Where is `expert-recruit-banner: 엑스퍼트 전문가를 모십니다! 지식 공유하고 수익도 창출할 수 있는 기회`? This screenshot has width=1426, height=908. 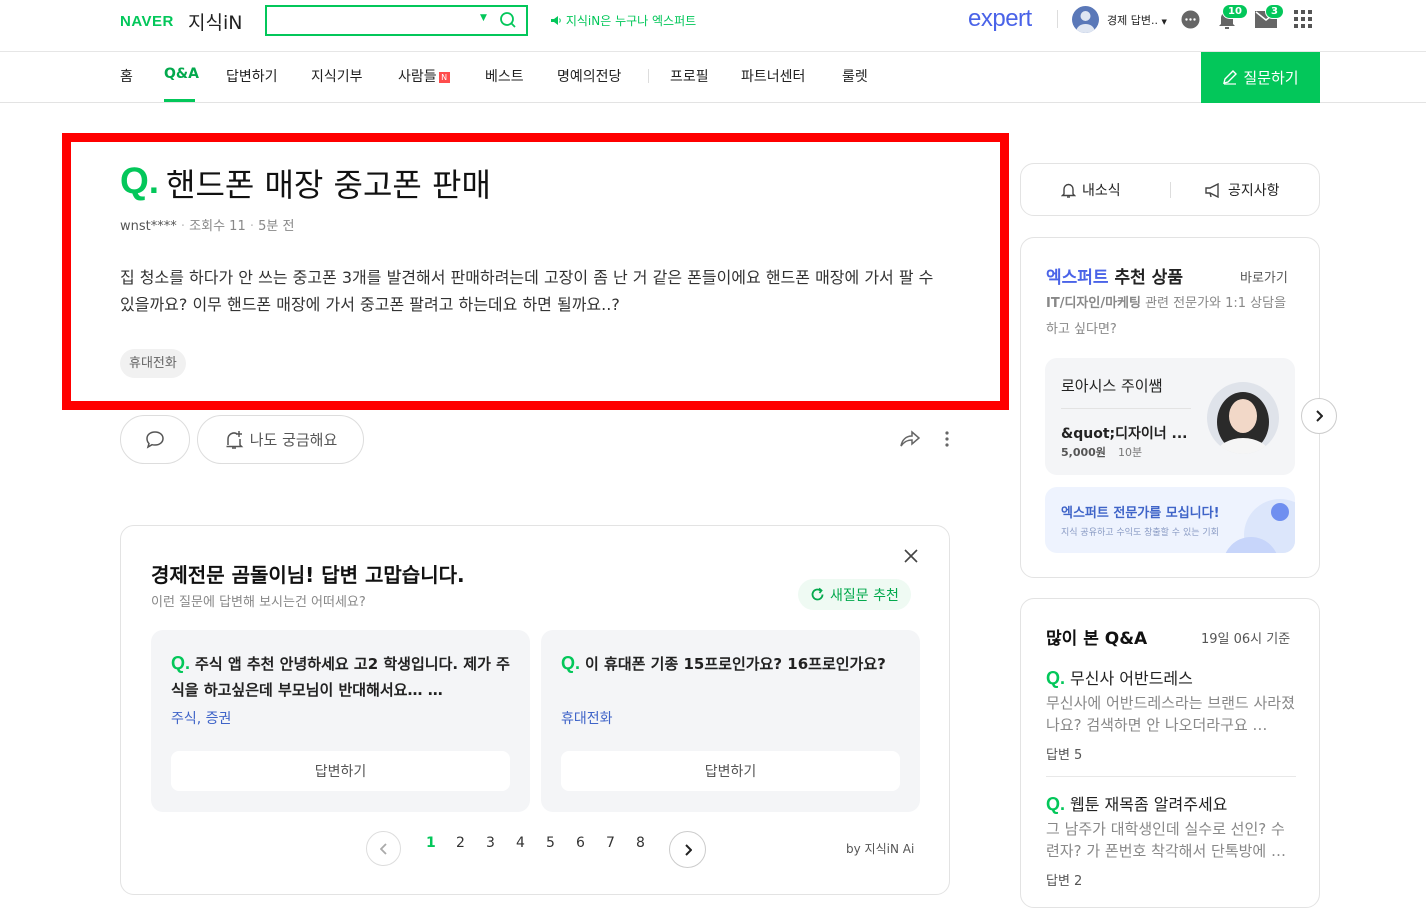
expert-recruit-banner: 엑스퍼트 전문가를 모십니다! 지식 공유하고 수익도 창출할 수 있는 기회 is located at coordinates (1170, 520).